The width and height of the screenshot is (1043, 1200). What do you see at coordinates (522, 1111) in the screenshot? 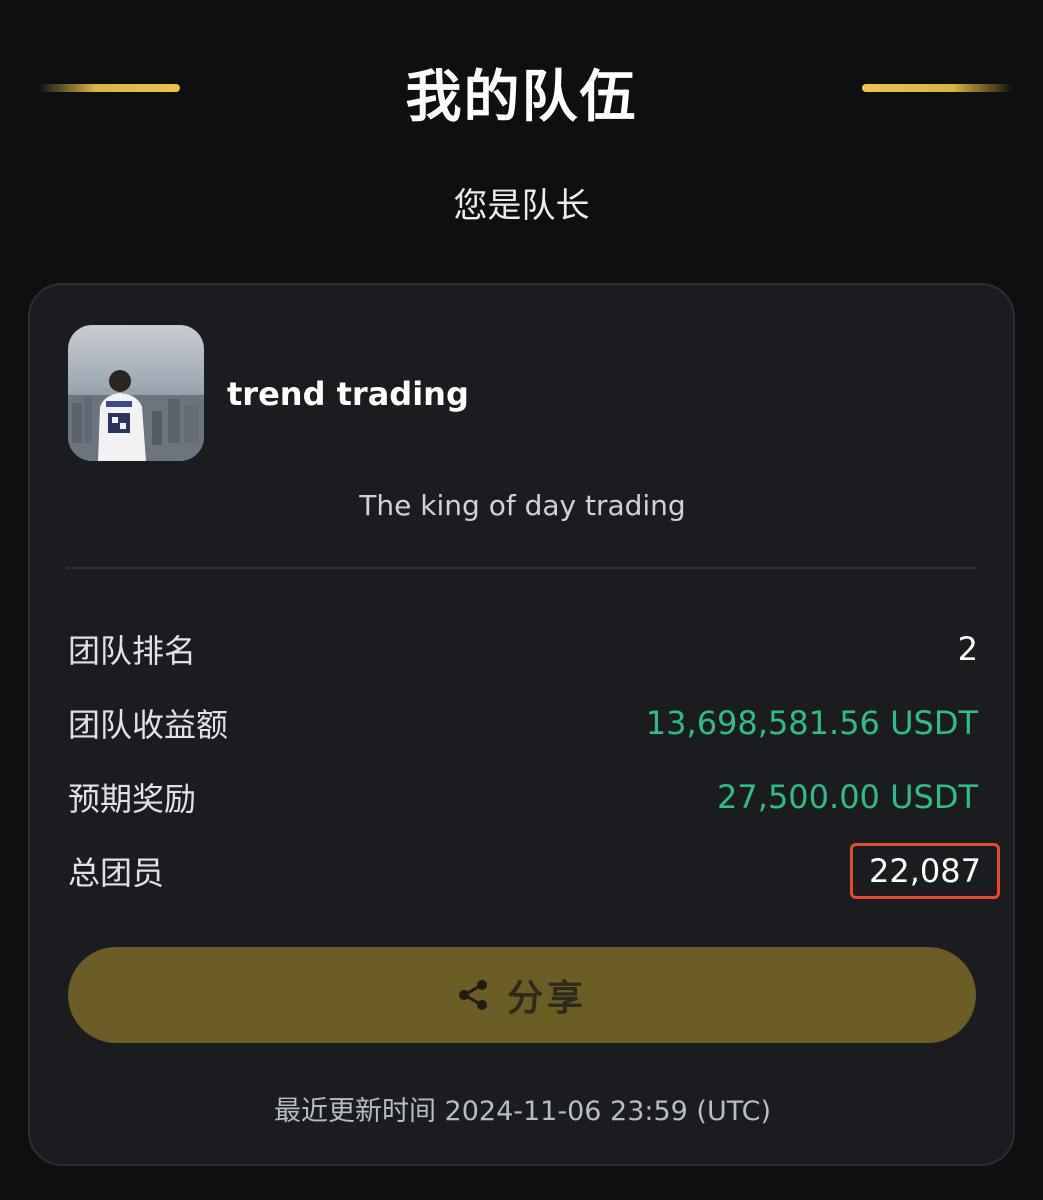
I see `last-updated-time: 最近更新时间 2024-11-06 23:59 (UTC)` at bounding box center [522, 1111].